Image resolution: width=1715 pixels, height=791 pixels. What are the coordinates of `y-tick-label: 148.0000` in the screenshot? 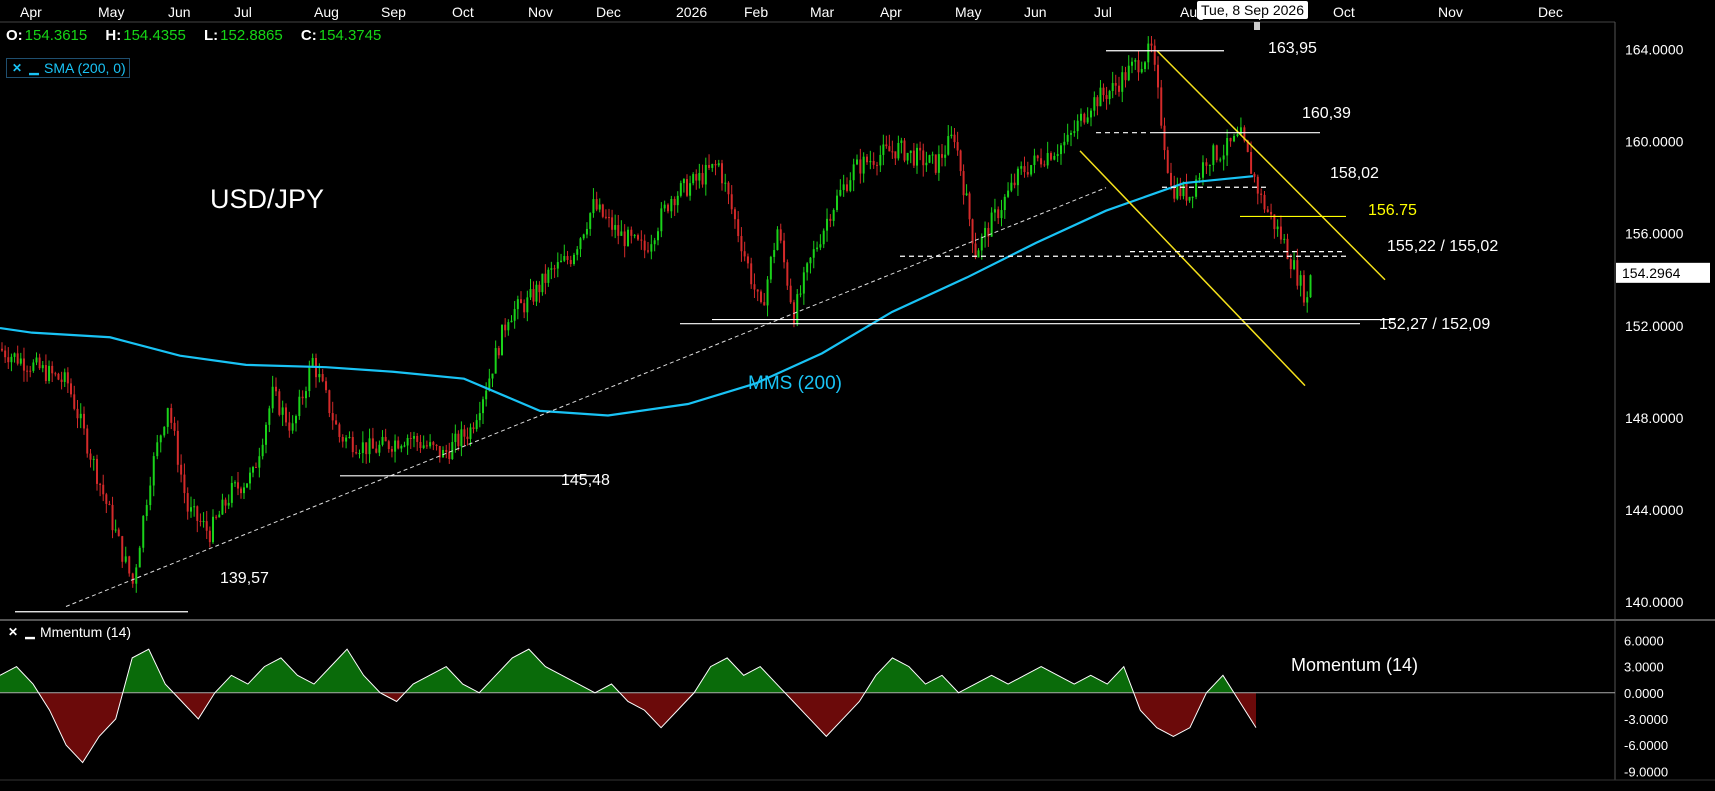 It's located at (1654, 418).